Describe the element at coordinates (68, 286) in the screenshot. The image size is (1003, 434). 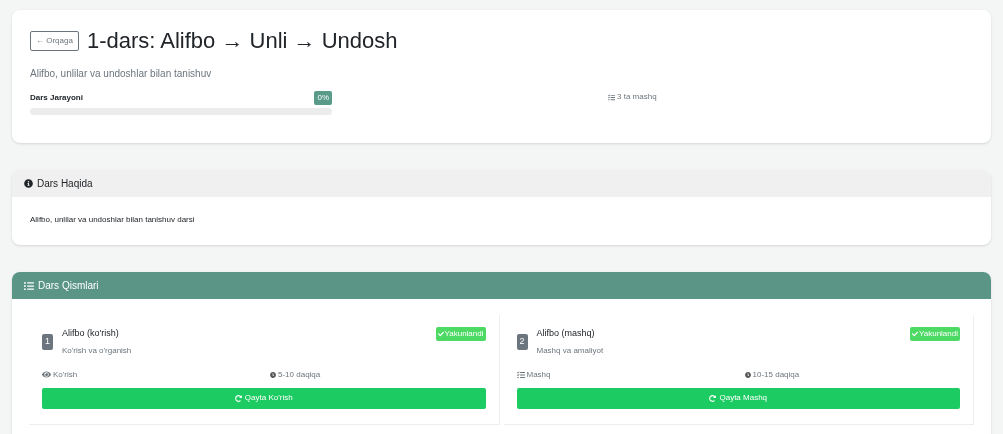
I see `parts-title: Dars Qismlari` at that location.